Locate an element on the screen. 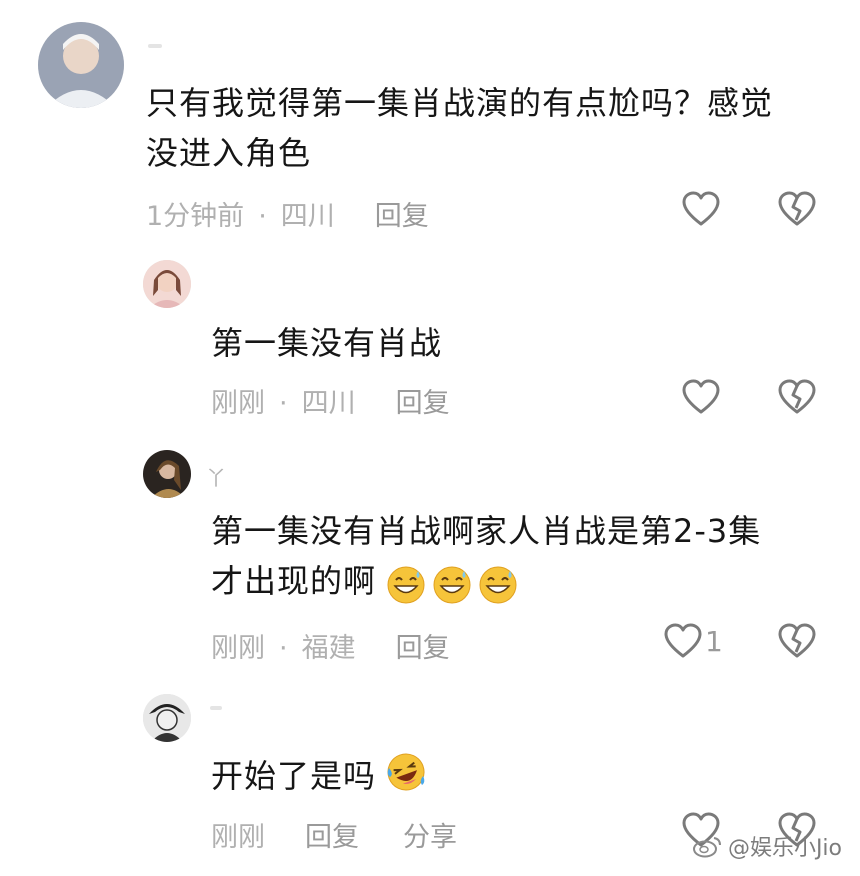 The image size is (860, 876). comment-time: 1分钟前 is located at coordinates (195, 216).